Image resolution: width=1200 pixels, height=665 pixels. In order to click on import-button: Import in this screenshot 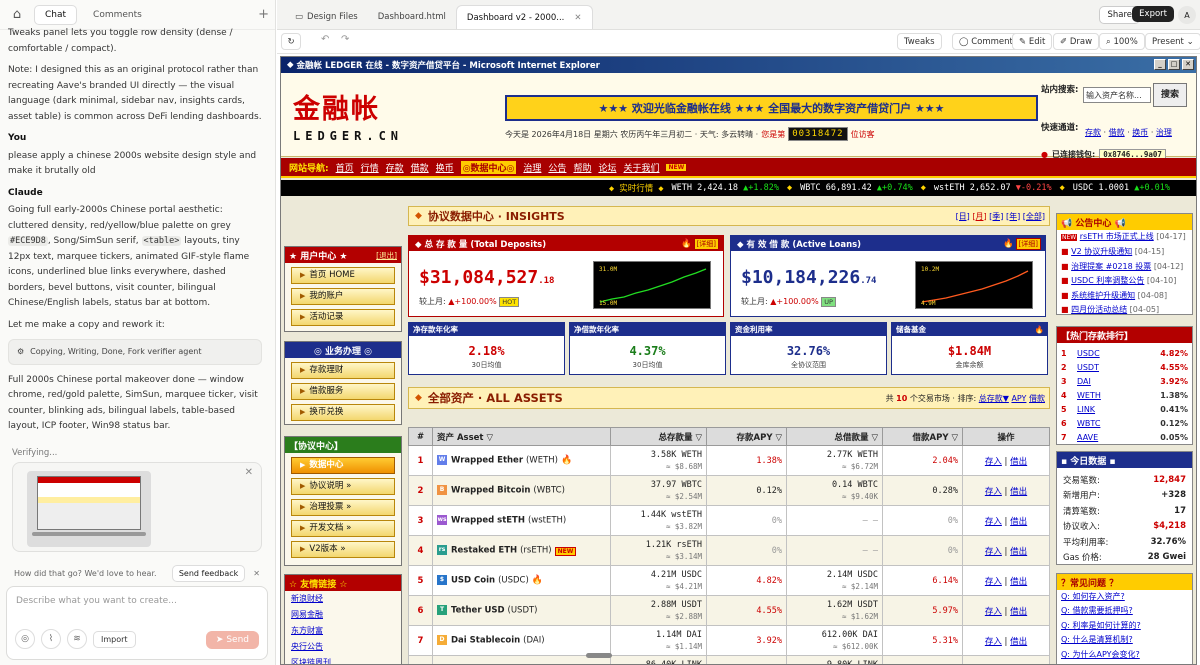, I will do `click(114, 639)`.